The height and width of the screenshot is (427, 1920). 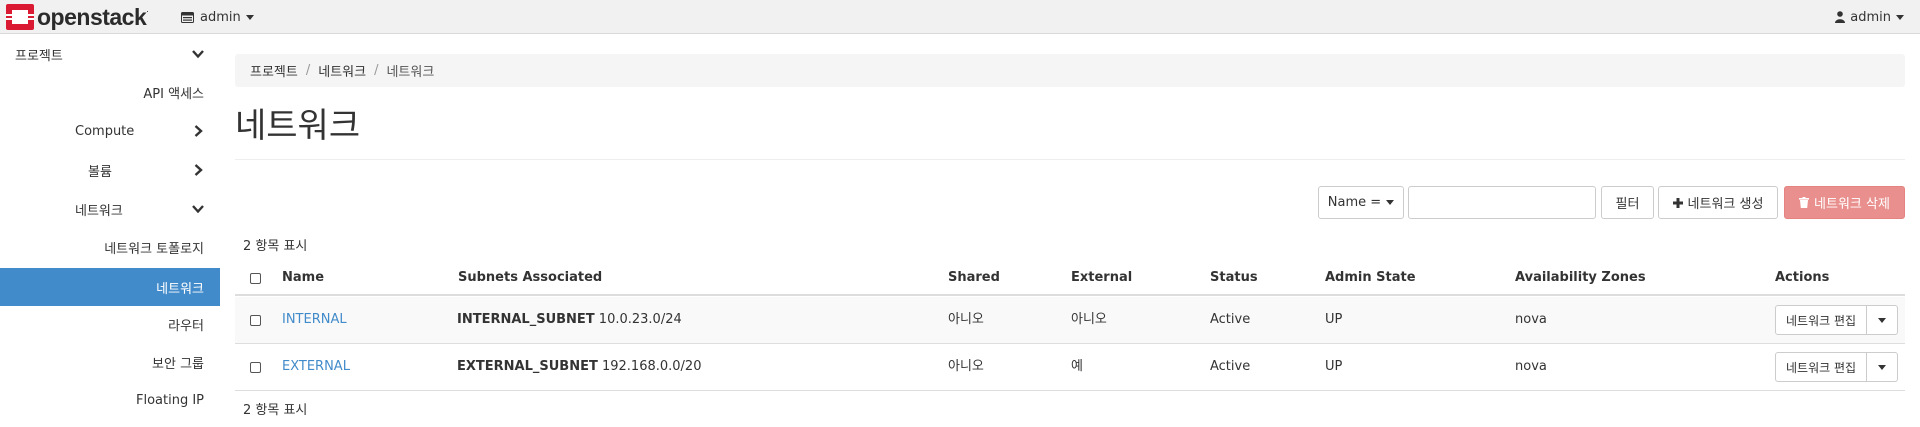 What do you see at coordinates (274, 70) in the screenshot?
I see `breadcrumb-item: 프로젝트` at bounding box center [274, 70].